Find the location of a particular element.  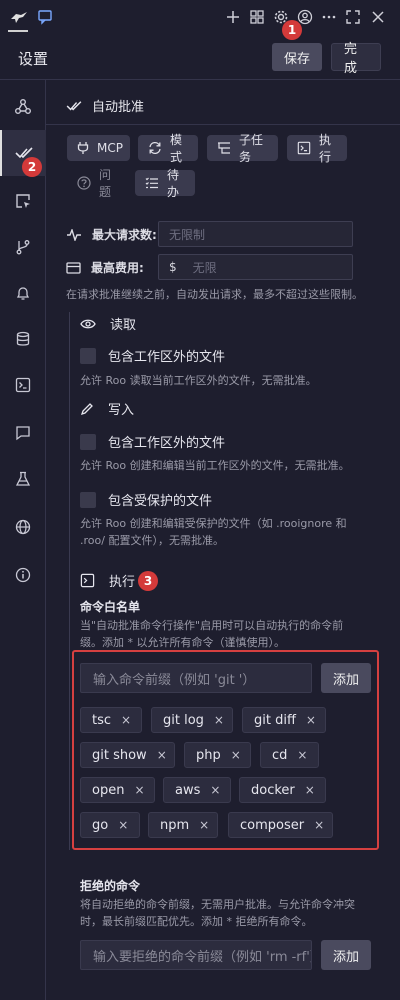

section-divider is located at coordinates (223, 124).